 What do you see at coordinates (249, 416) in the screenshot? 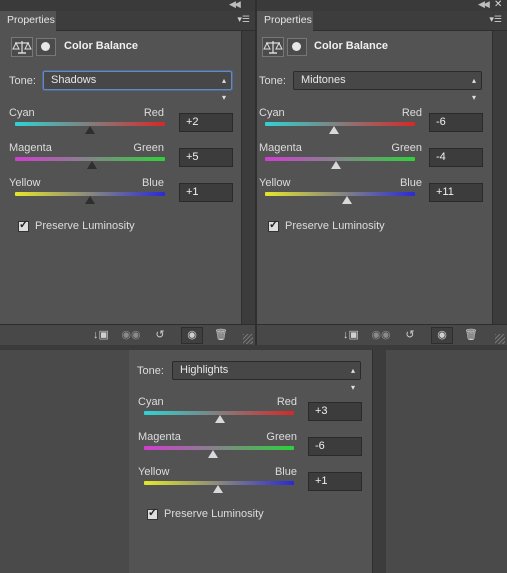
I see `cyan-red-slider: Cyan Red +3` at bounding box center [249, 416].